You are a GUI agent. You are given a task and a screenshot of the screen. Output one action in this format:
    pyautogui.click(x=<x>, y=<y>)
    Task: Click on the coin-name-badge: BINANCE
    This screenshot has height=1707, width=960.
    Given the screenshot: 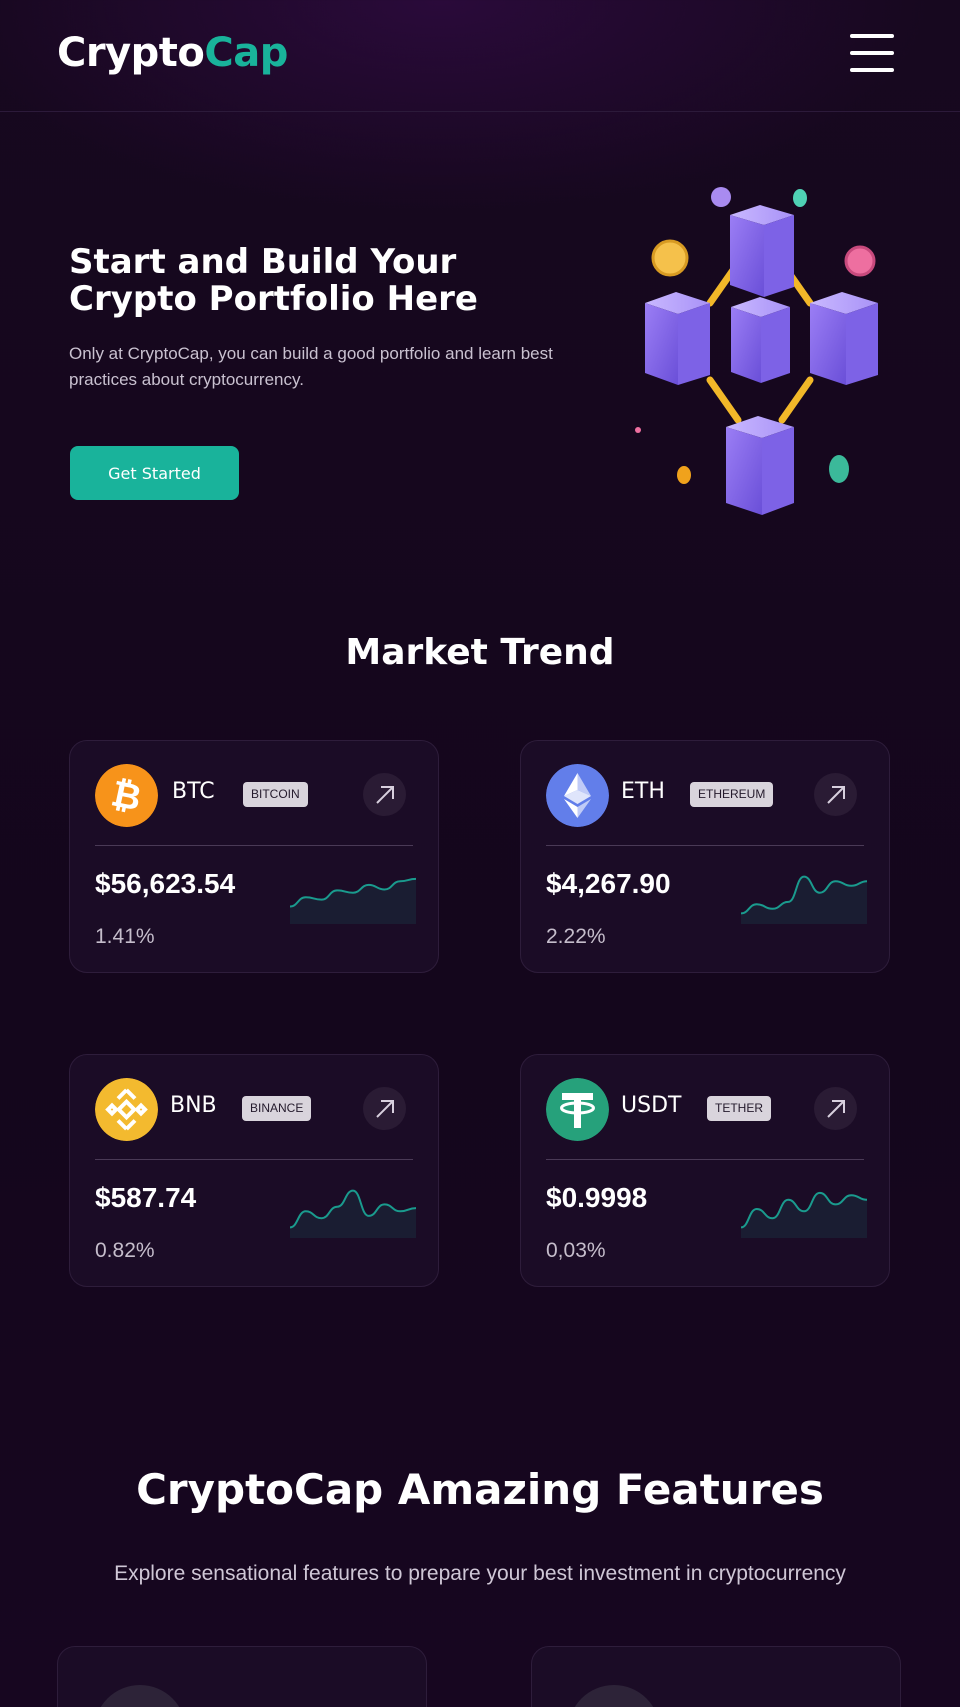 What is the action you would take?
    pyautogui.click(x=277, y=1108)
    